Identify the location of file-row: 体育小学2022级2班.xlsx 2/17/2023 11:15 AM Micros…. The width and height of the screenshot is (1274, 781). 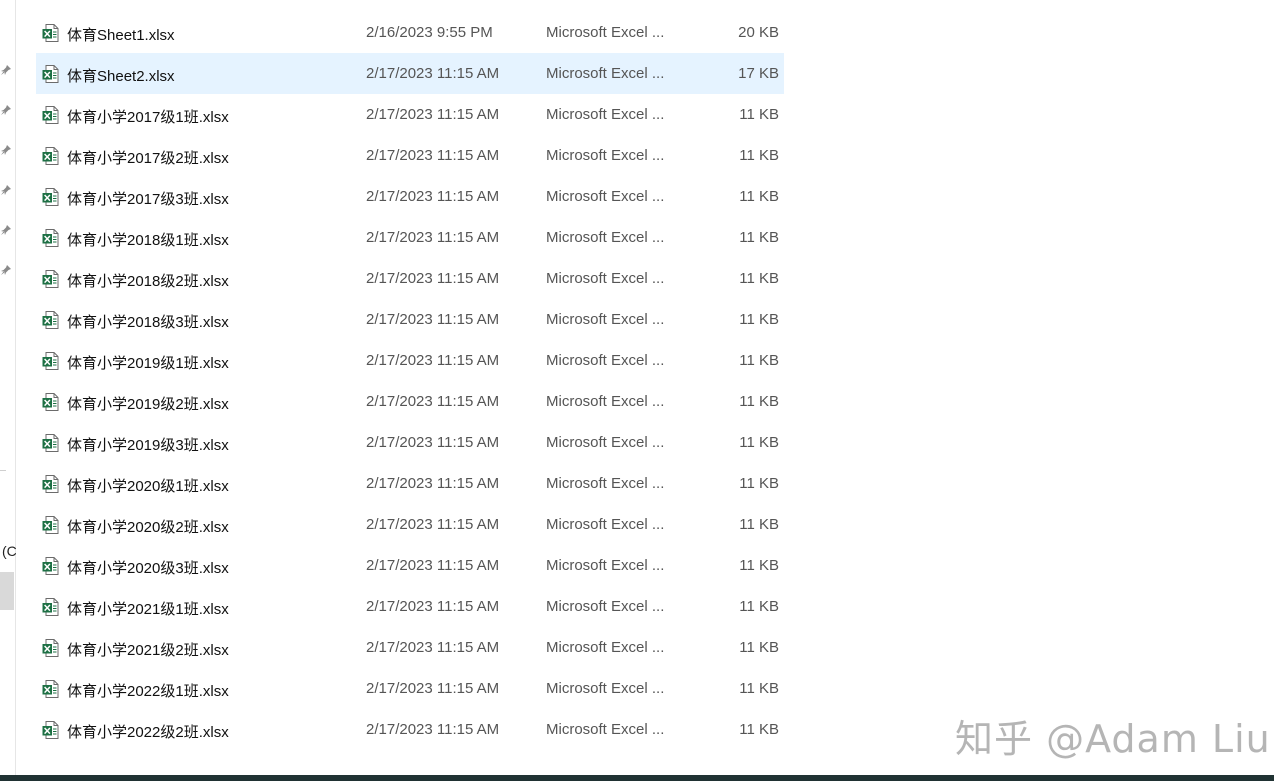
(410, 729).